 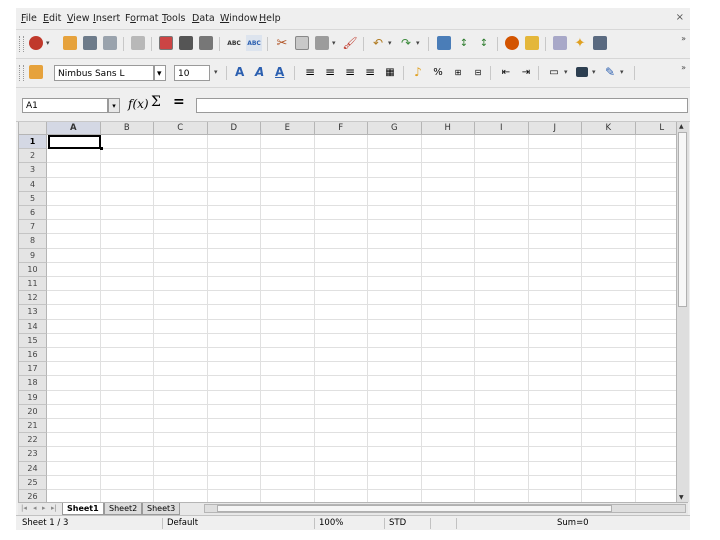 What do you see at coordinates (24, 508) in the screenshot?
I see `first-sheet-icon: |◂` at bounding box center [24, 508].